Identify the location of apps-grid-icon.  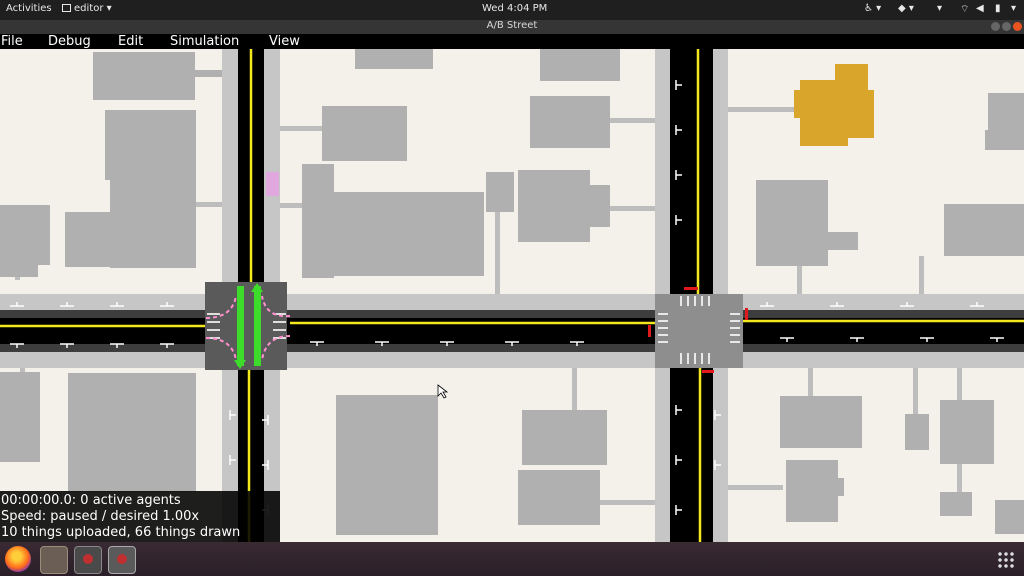
(1006, 560).